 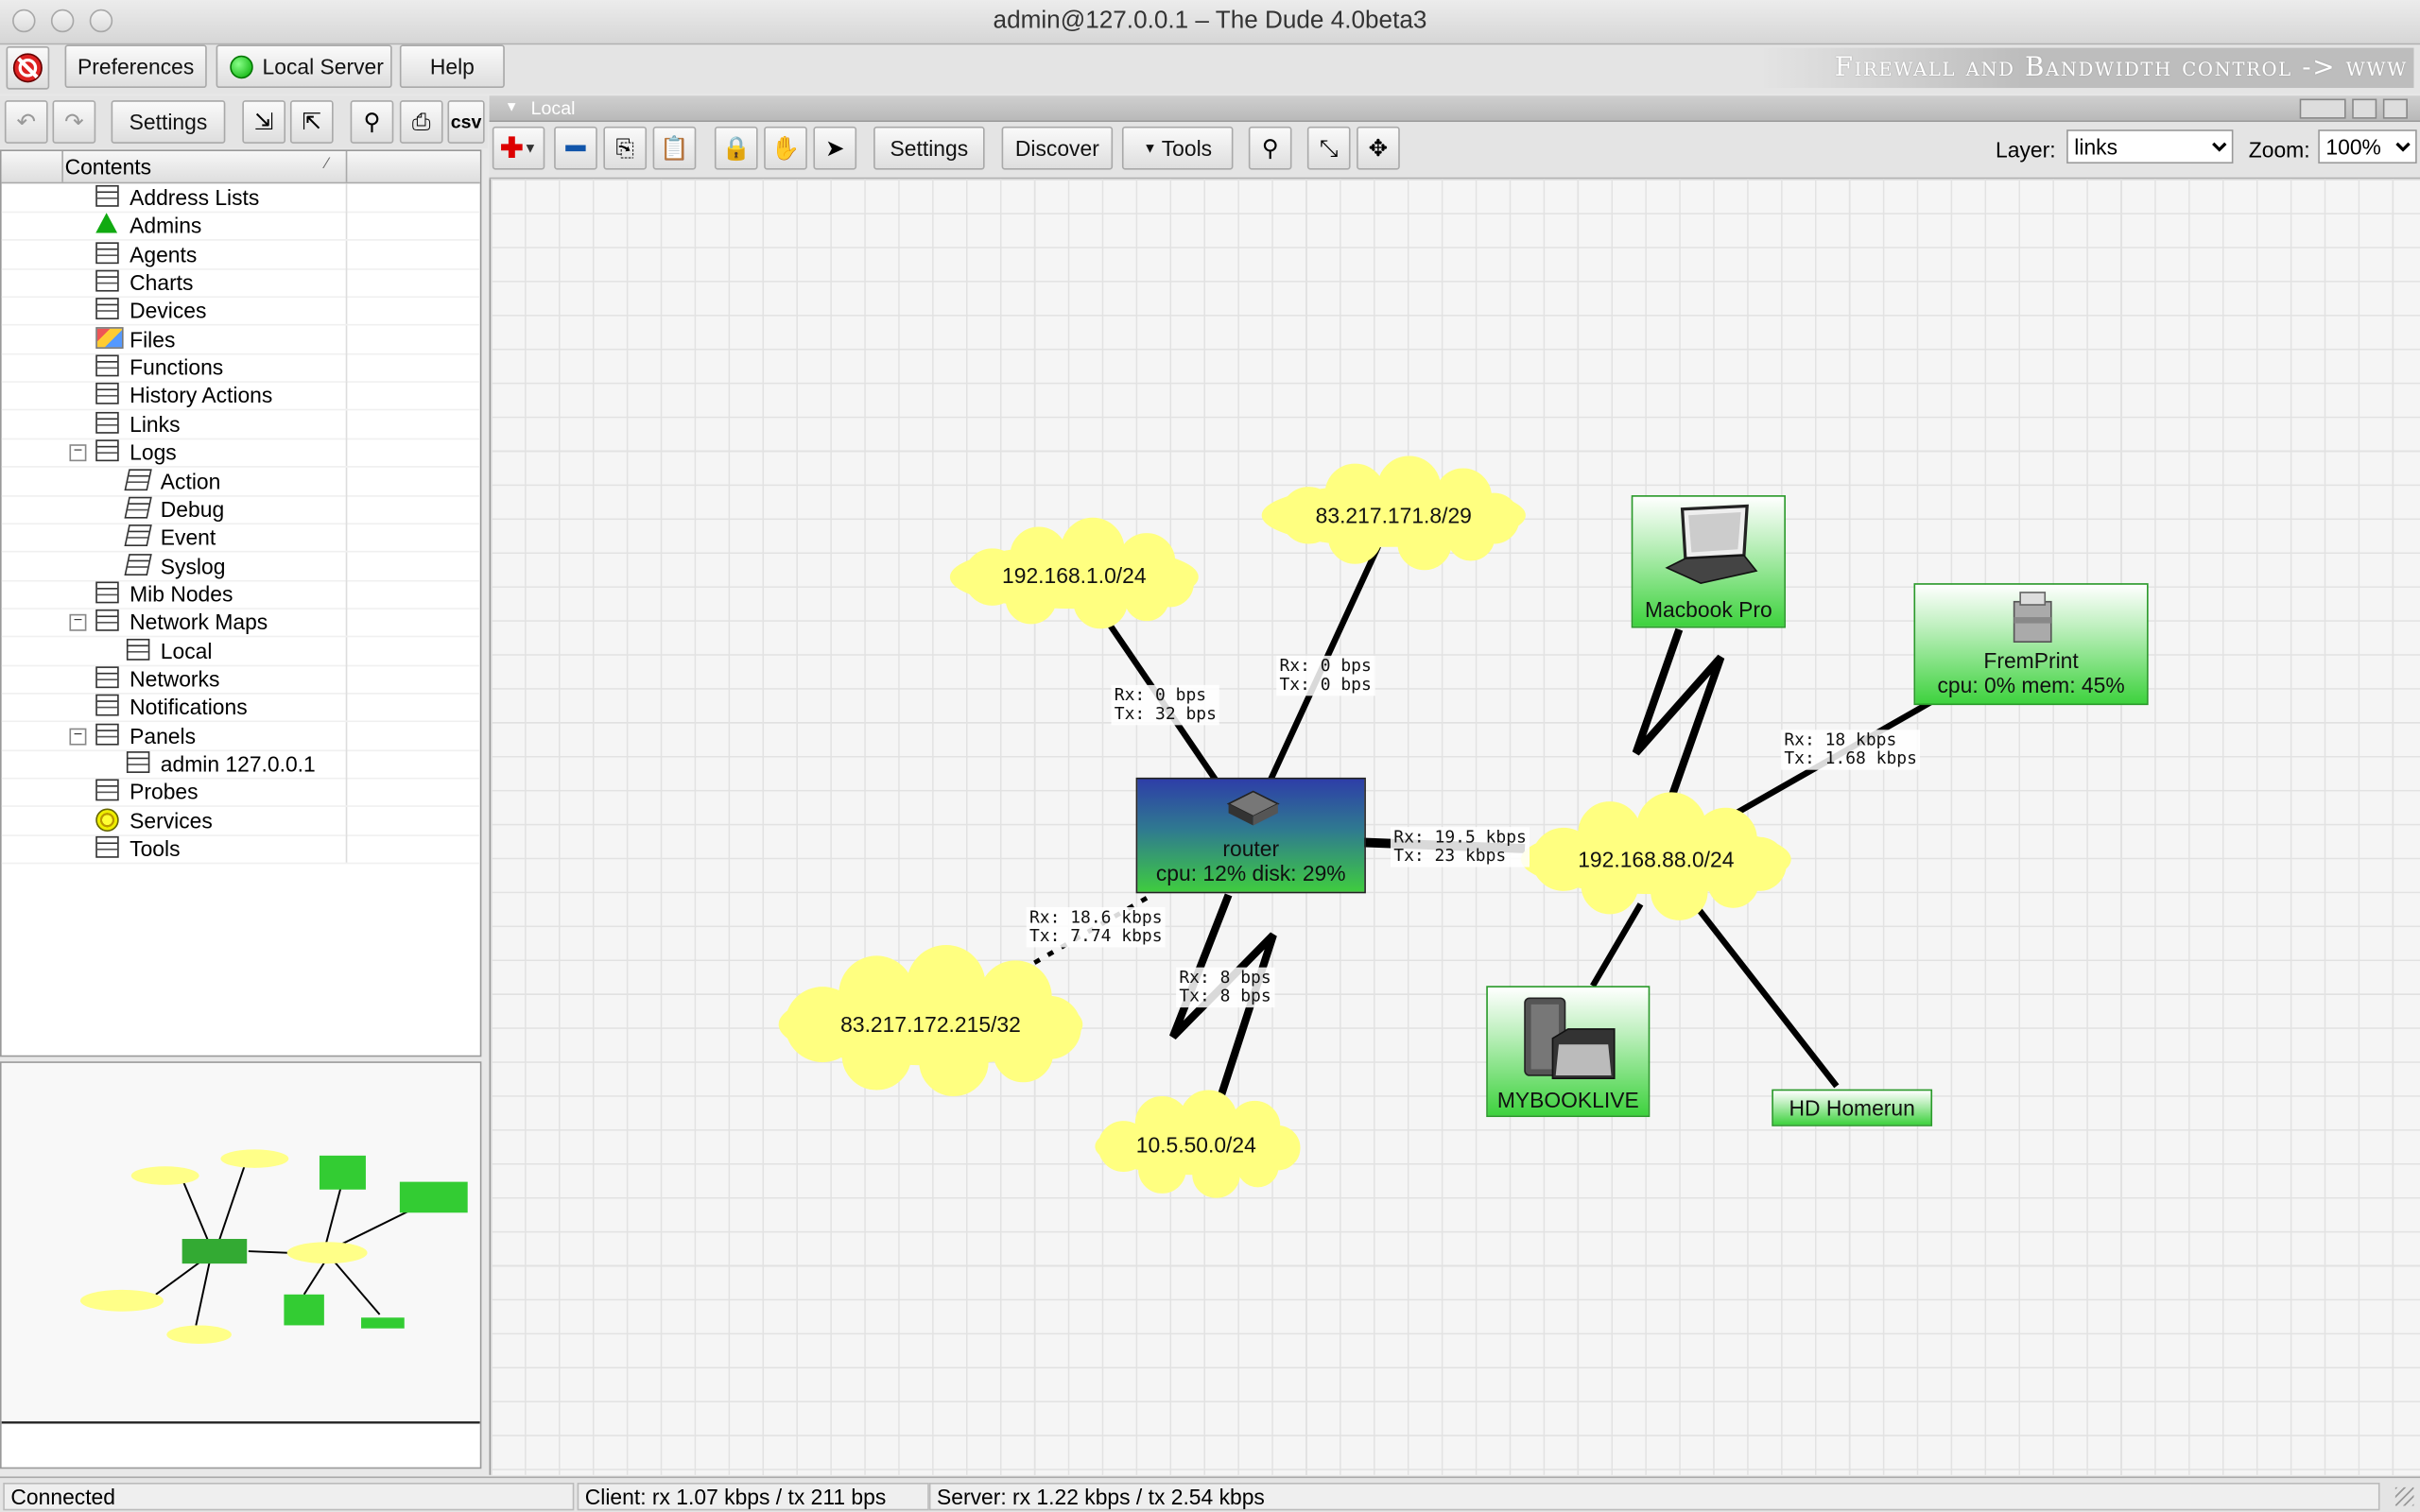 I want to click on fremprint-device: FremPrint cpu: 0% mem: 45%, so click(x=2031, y=644).